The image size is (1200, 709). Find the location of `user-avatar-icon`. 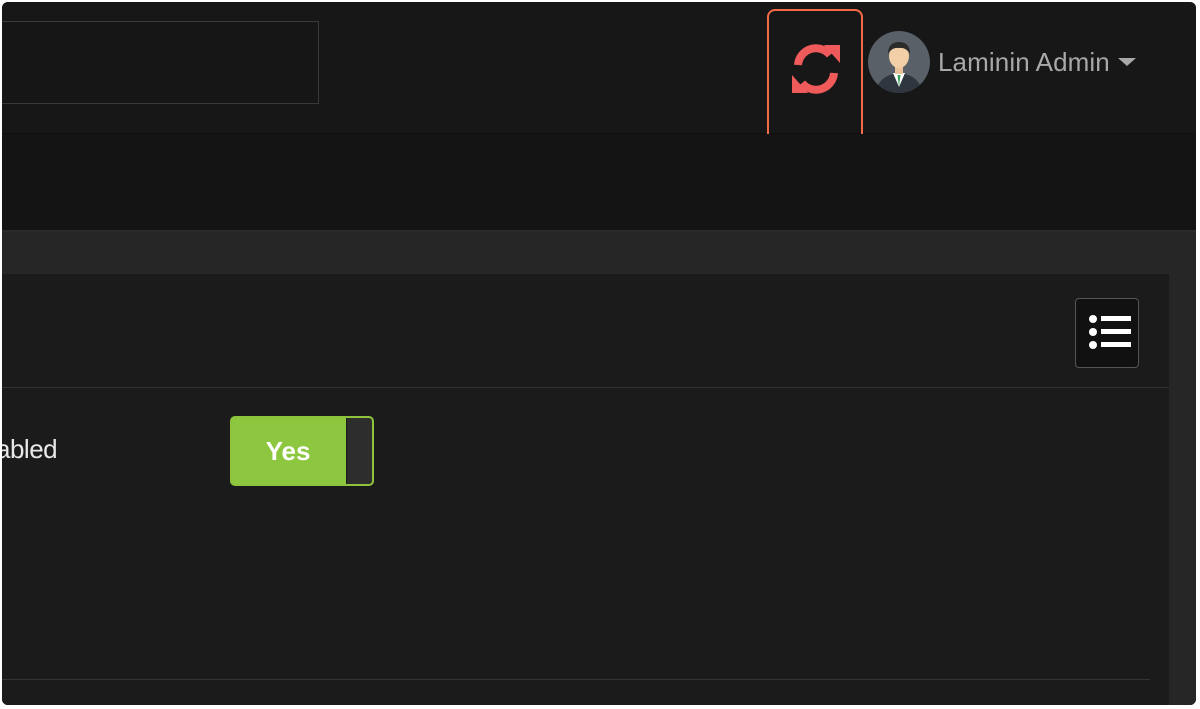

user-avatar-icon is located at coordinates (899, 62).